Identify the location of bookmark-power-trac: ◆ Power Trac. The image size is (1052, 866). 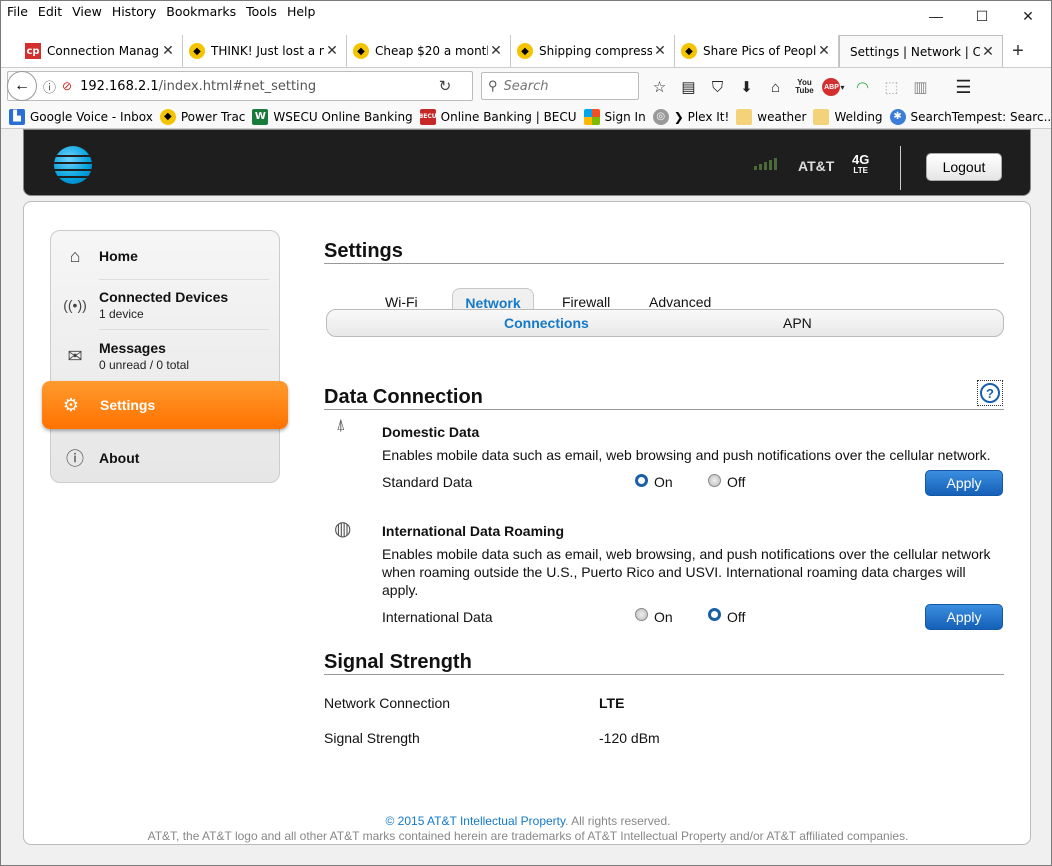
(202, 116).